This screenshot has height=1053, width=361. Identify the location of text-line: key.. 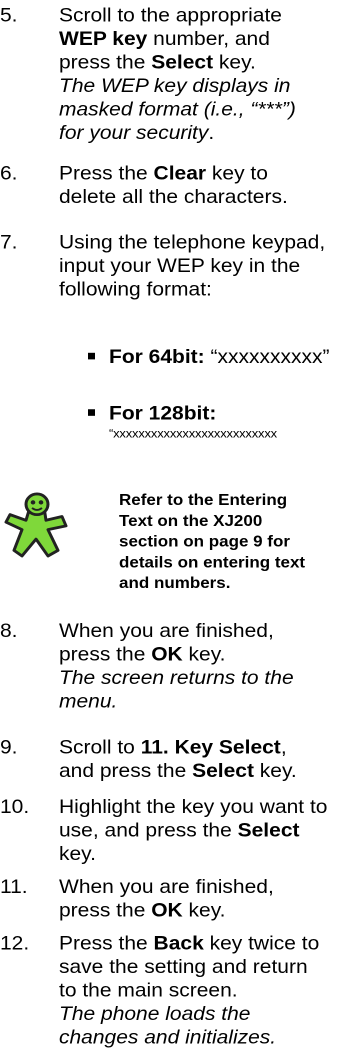
(77, 853).